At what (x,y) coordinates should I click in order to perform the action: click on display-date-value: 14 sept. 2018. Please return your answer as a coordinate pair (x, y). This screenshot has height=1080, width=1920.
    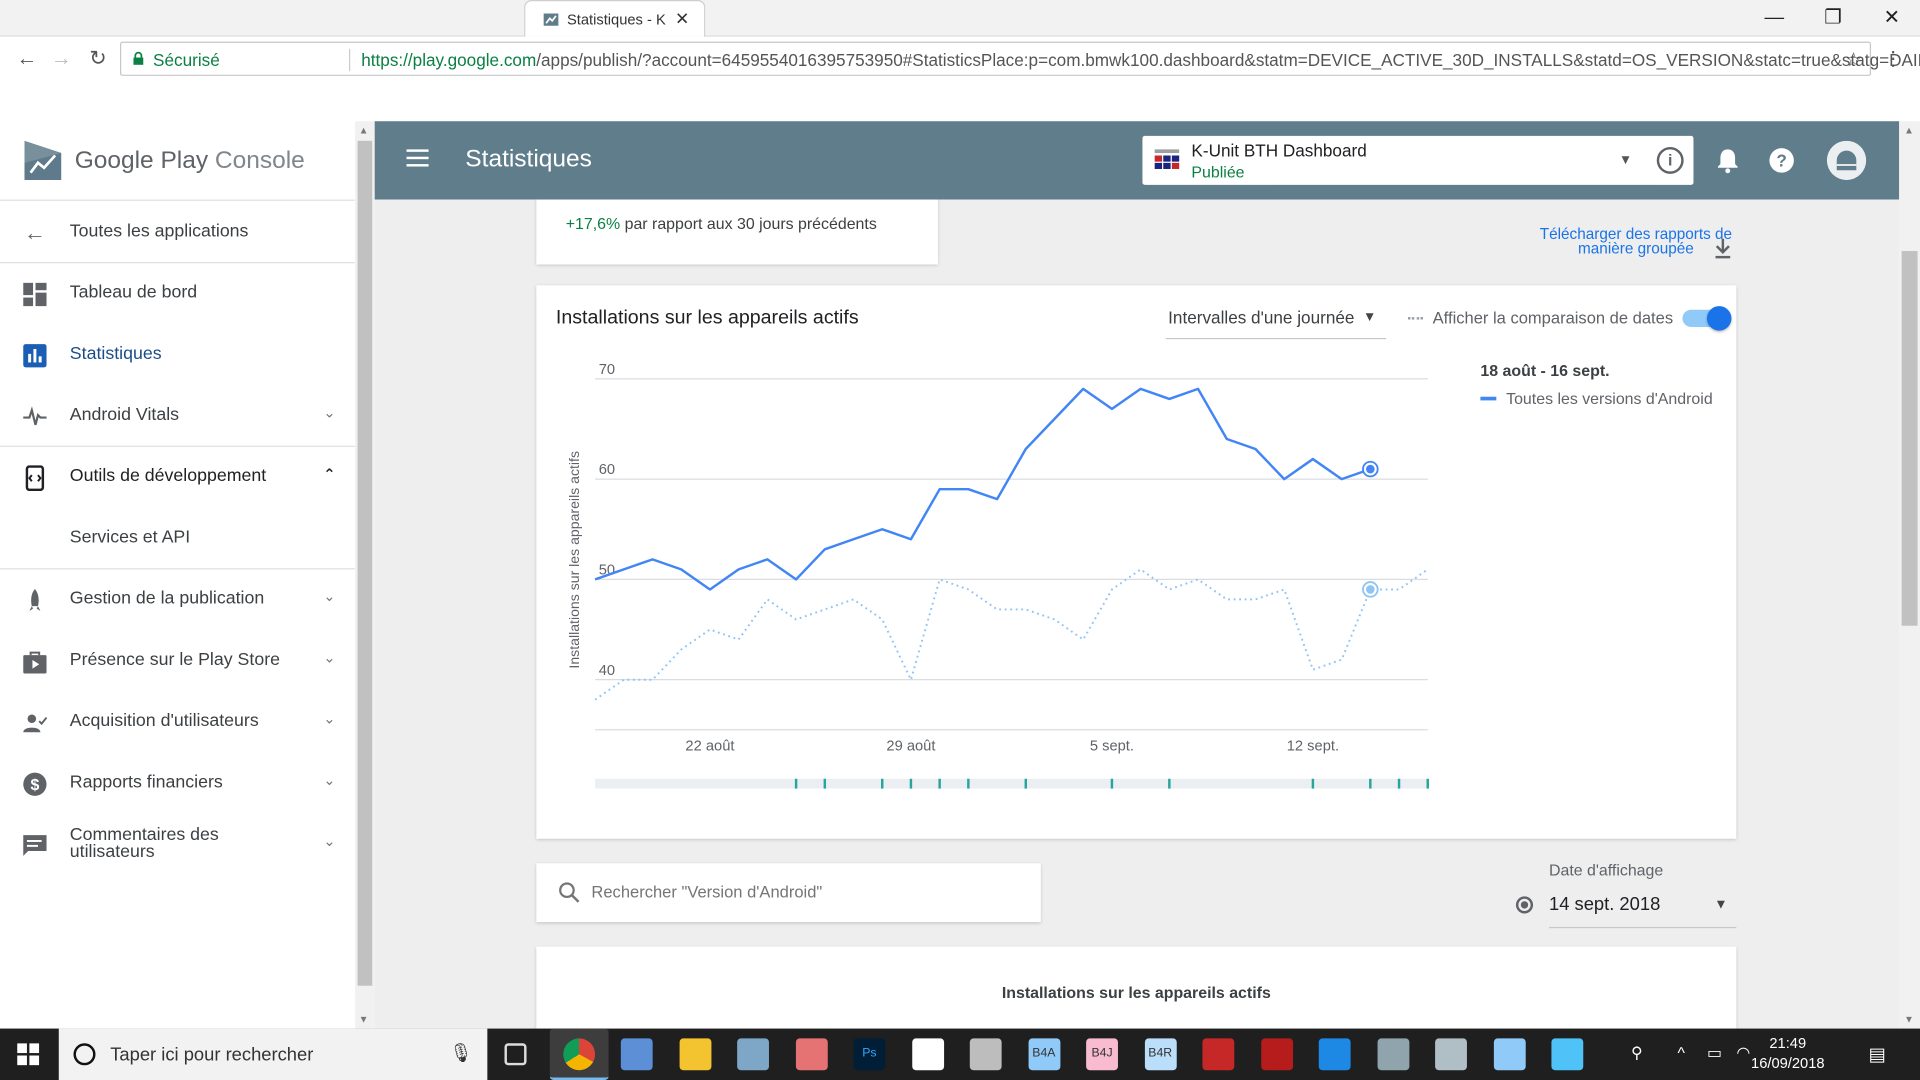
    Looking at the image, I should click on (1604, 904).